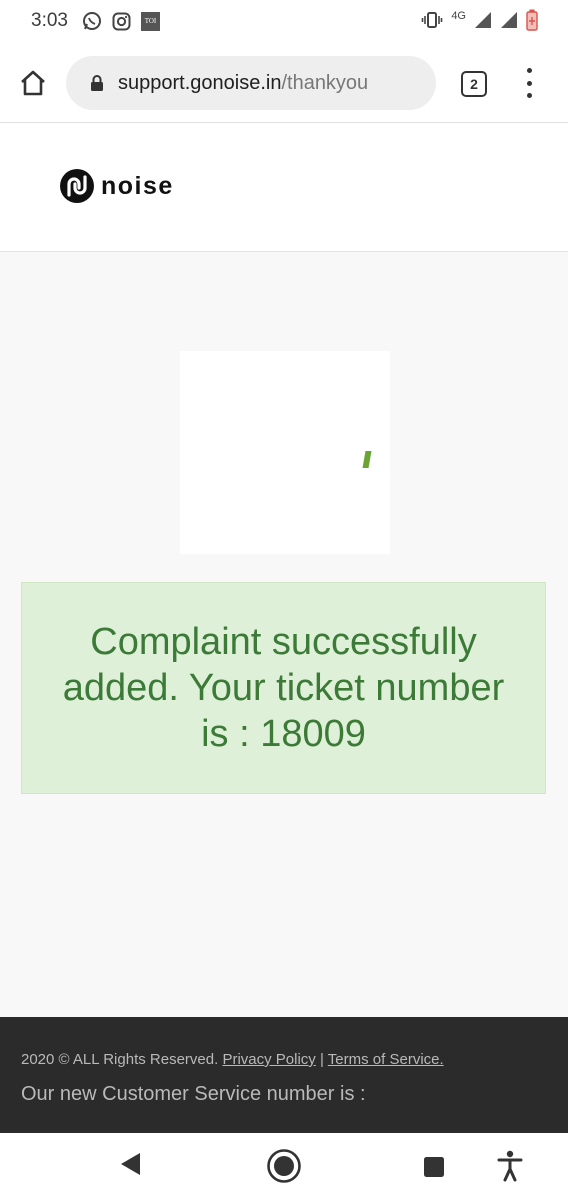 The height and width of the screenshot is (1200, 568). I want to click on url-text: support.gonoise.in/thankyou, so click(243, 83).